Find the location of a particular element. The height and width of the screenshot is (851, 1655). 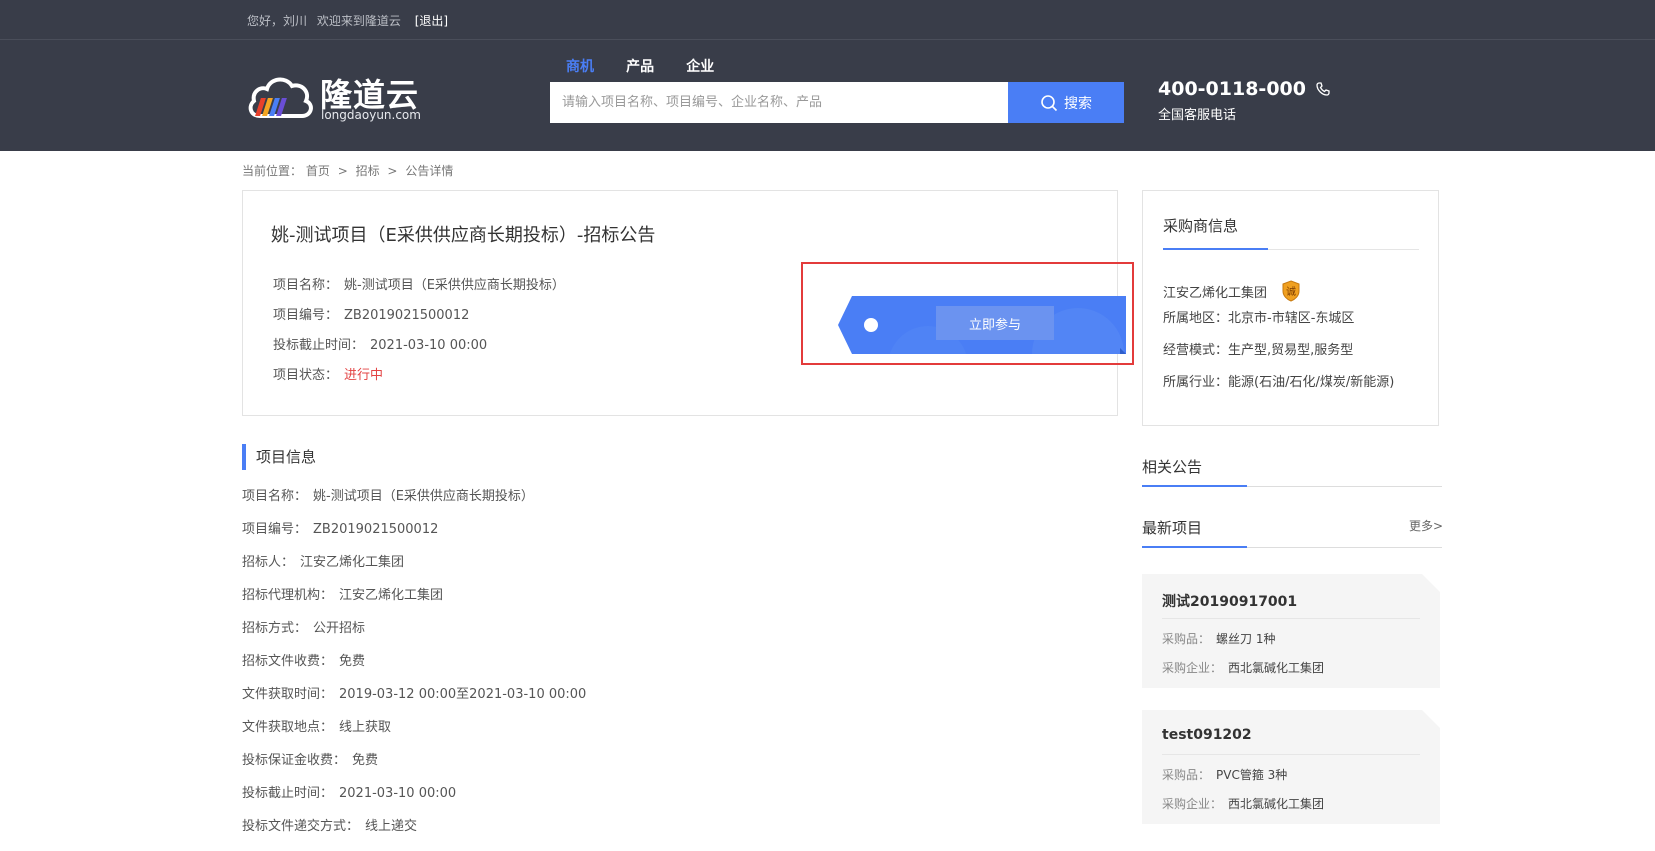

project-title: test091202 is located at coordinates (1207, 735).